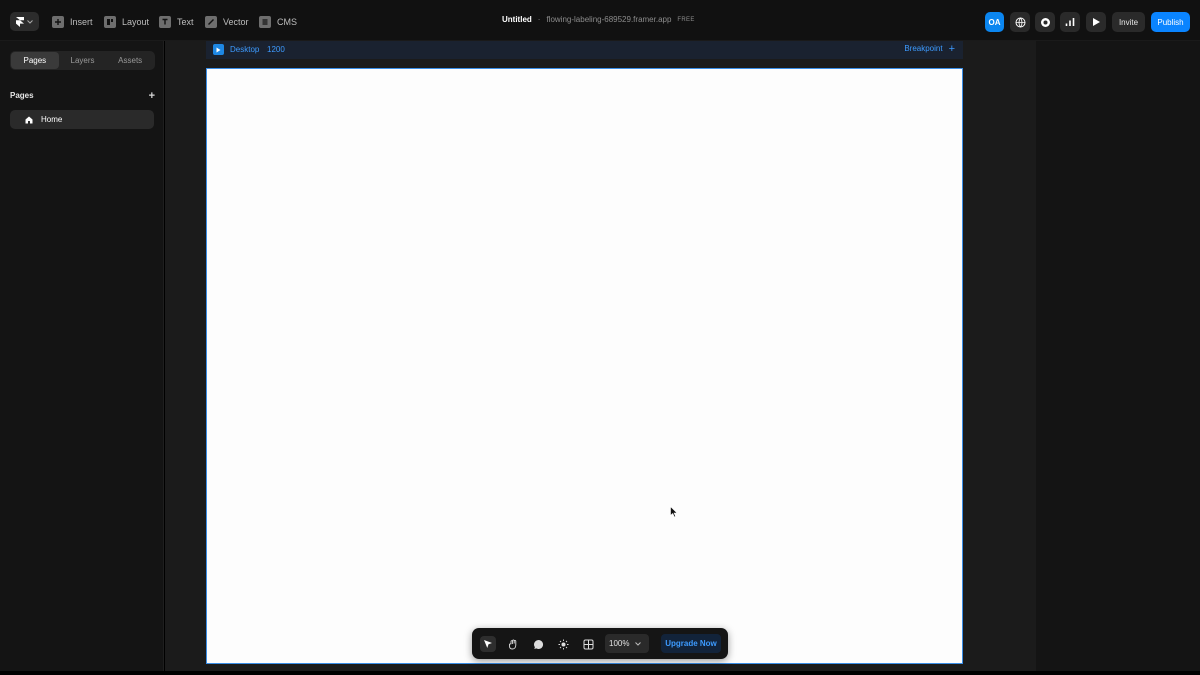  Describe the element at coordinates (52, 119) in the screenshot. I see `page-item-label: Home` at that location.